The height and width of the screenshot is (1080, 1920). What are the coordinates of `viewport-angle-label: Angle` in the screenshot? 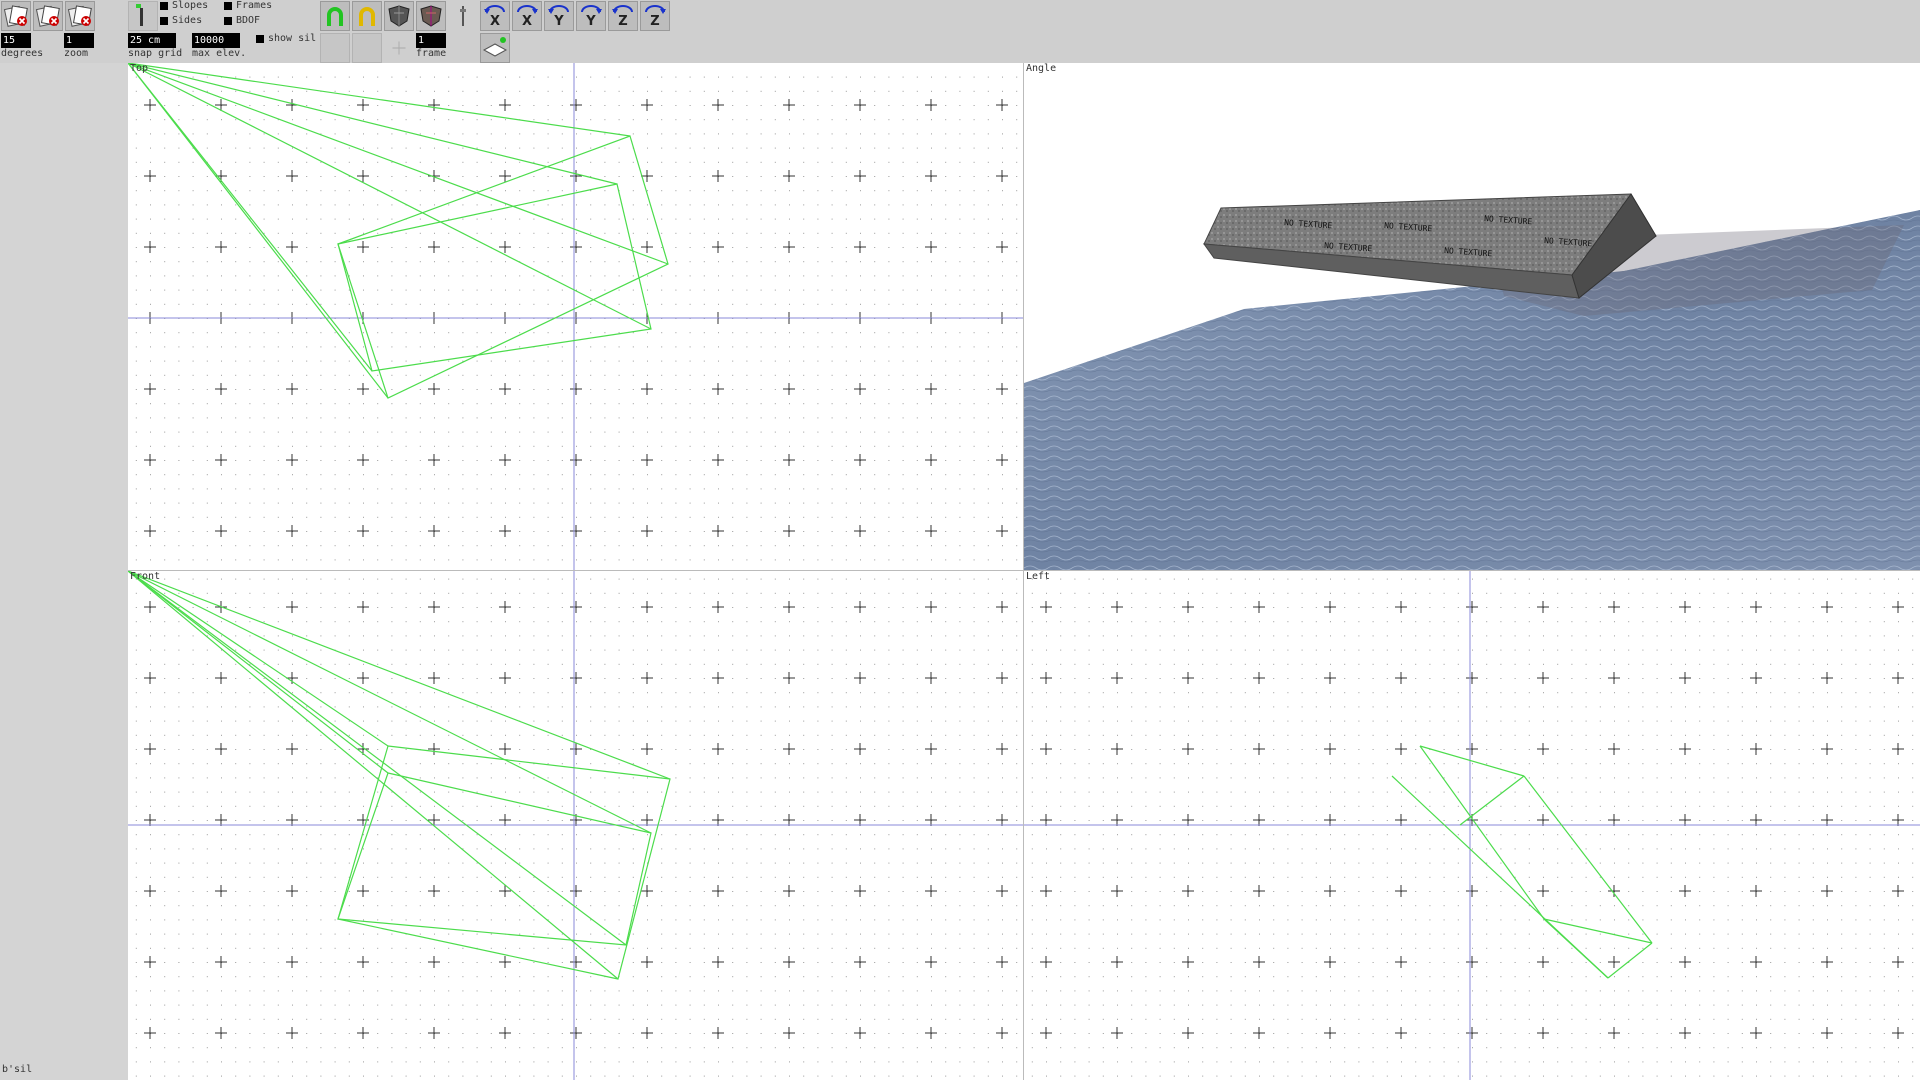 It's located at (1041, 68).